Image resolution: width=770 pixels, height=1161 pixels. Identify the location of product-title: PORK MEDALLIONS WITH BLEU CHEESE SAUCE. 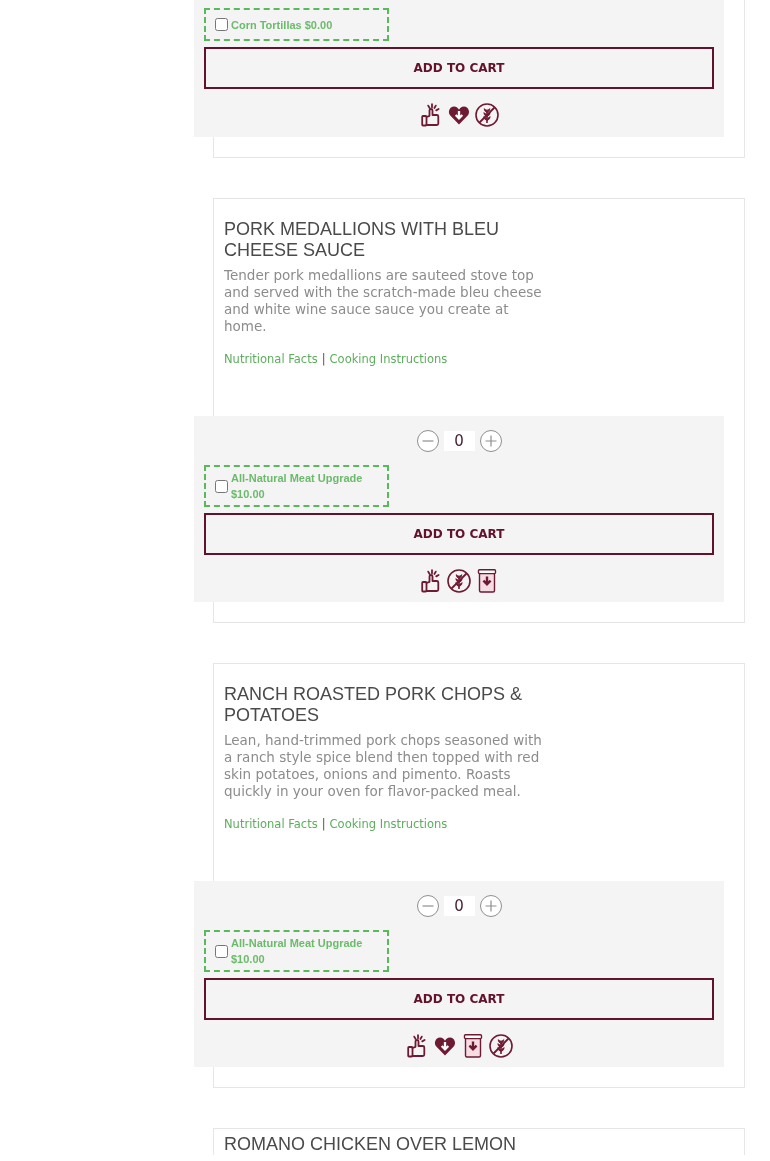
(362, 240).